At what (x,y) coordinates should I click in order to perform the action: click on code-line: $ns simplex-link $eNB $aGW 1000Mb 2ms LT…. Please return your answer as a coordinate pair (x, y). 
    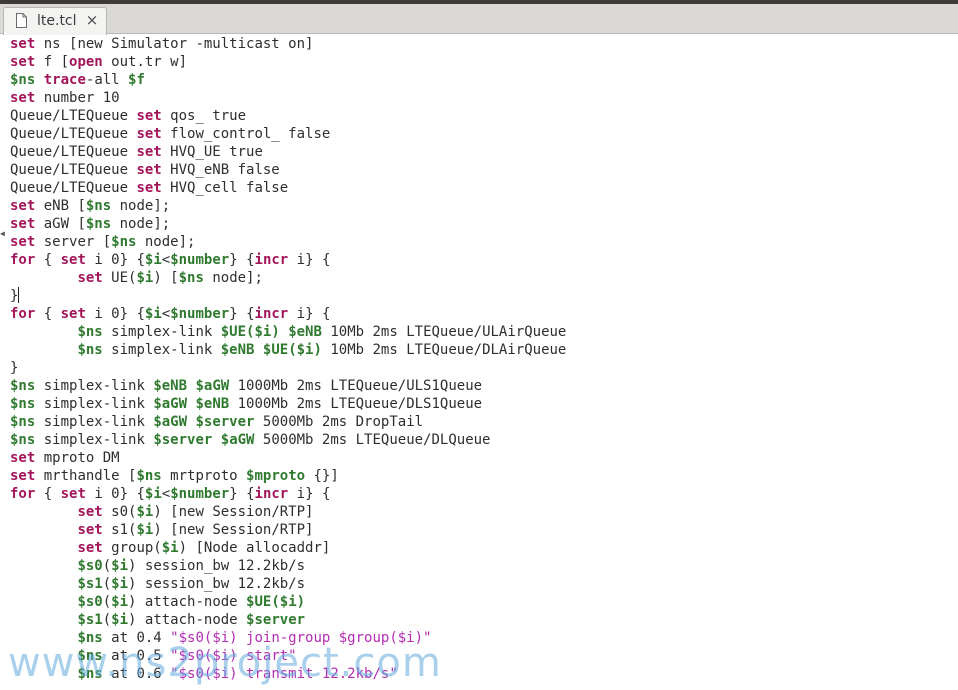
    Looking at the image, I should click on (288, 386).